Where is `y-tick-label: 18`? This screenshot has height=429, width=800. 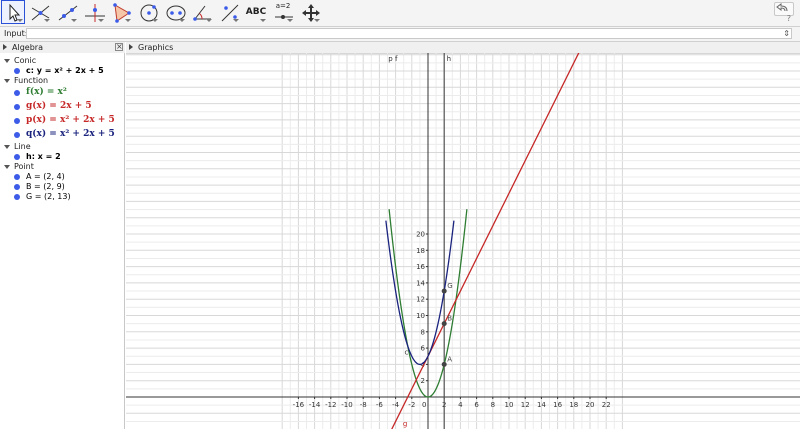
y-tick-label: 18 is located at coordinates (420, 251).